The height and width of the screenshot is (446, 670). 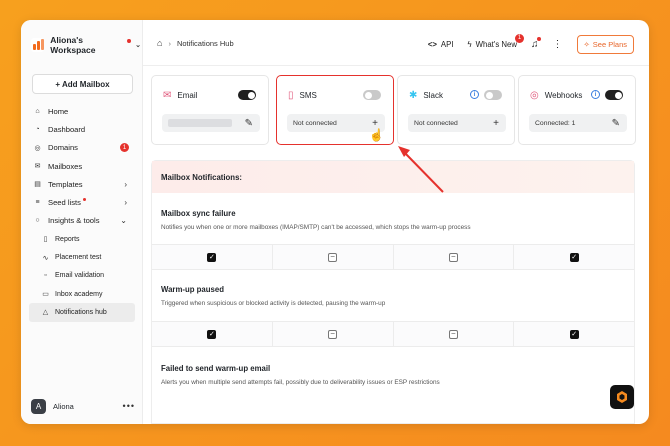 I want to click on more-vertical-icon: ⋮, so click(x=558, y=44).